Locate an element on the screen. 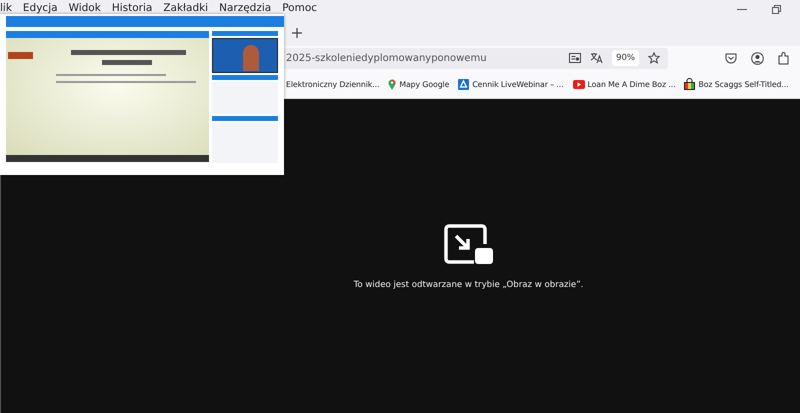 Image resolution: width=800 pixels, height=413 pixels. restore-icon is located at coordinates (776, 9).